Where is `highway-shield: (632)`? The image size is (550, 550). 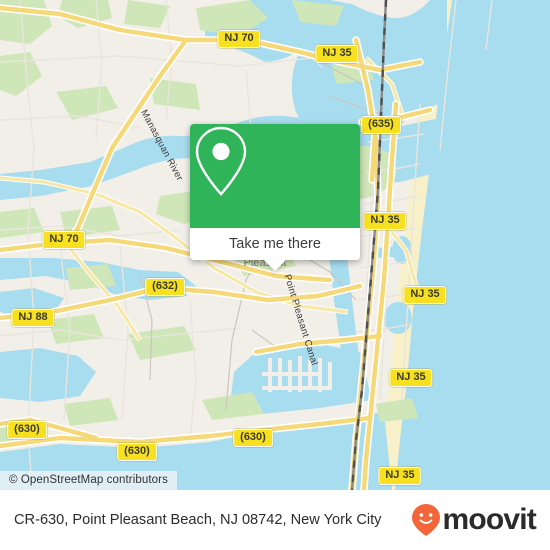 highway-shield: (632) is located at coordinates (165, 287).